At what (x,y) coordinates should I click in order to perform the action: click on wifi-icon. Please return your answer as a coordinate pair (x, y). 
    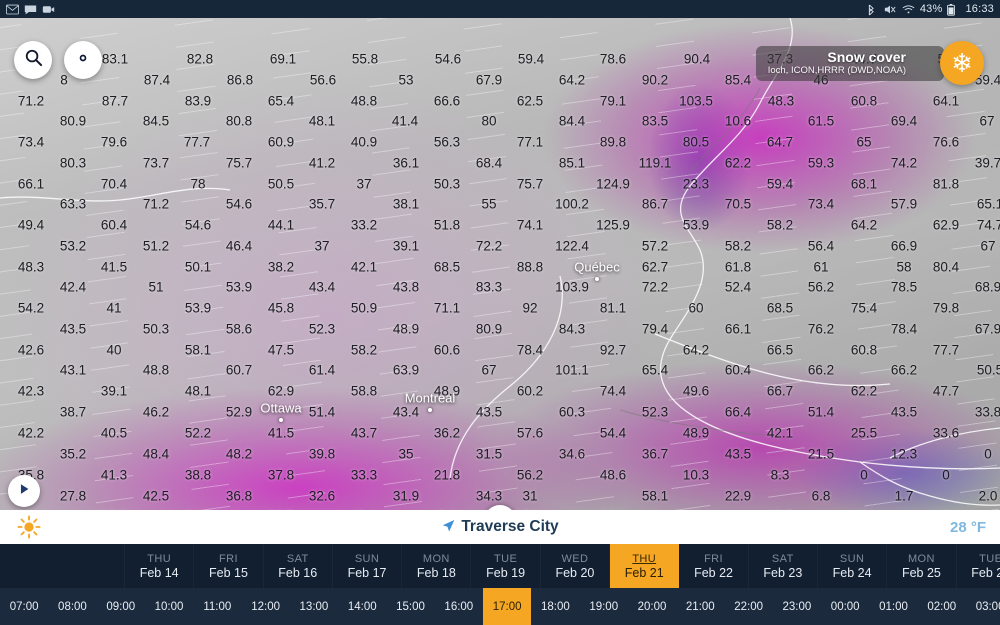
    Looking at the image, I should click on (908, 9).